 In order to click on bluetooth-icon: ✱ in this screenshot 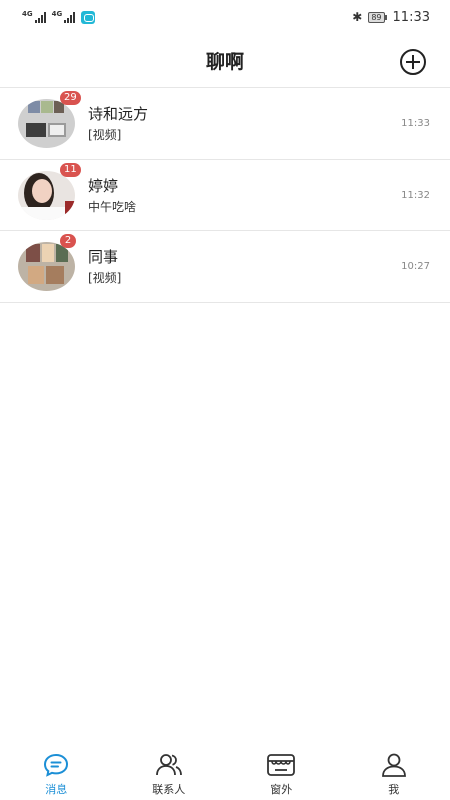, I will do `click(357, 17)`.